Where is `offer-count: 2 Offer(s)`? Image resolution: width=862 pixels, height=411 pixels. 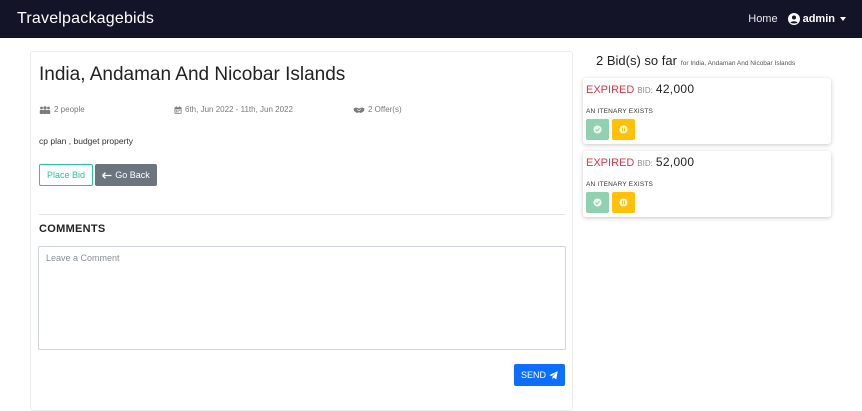
offer-count: 2 Offer(s) is located at coordinates (385, 109).